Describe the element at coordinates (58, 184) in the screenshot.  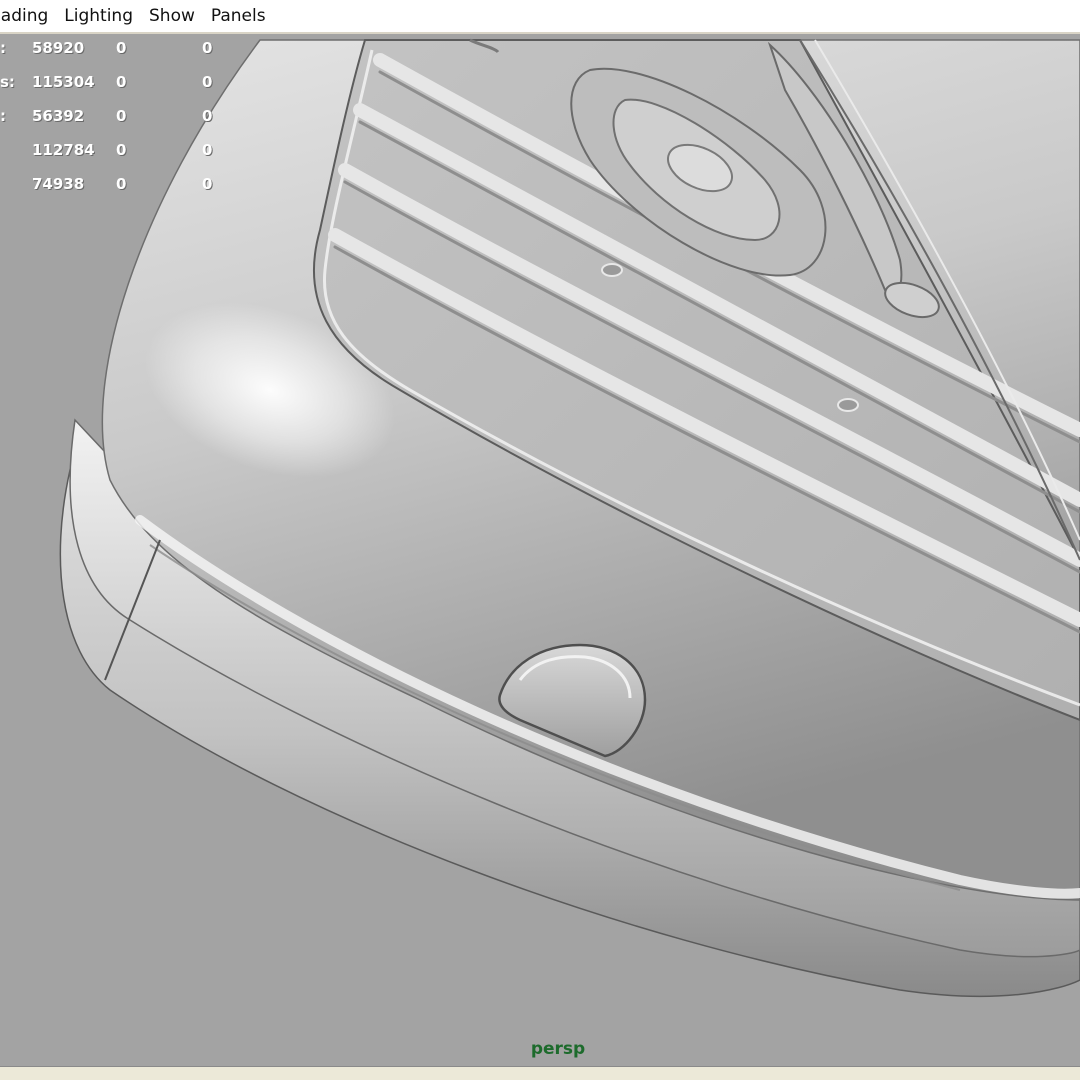
I see `hud-total: 74938` at that location.